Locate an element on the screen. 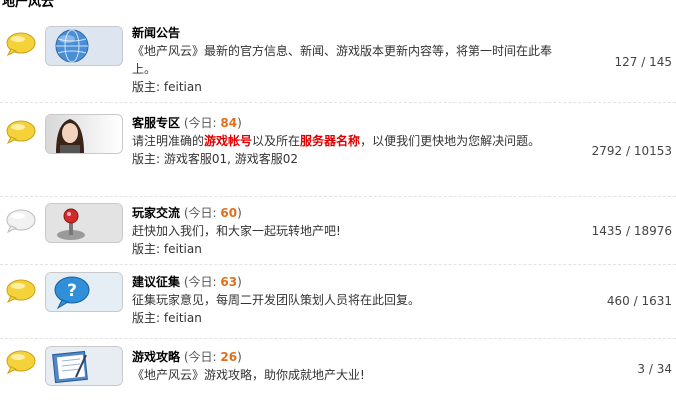 The height and width of the screenshot is (407, 676). forum-description: 《地产风云》游戏攻略，助你成就地产大业! is located at coordinates (248, 375).